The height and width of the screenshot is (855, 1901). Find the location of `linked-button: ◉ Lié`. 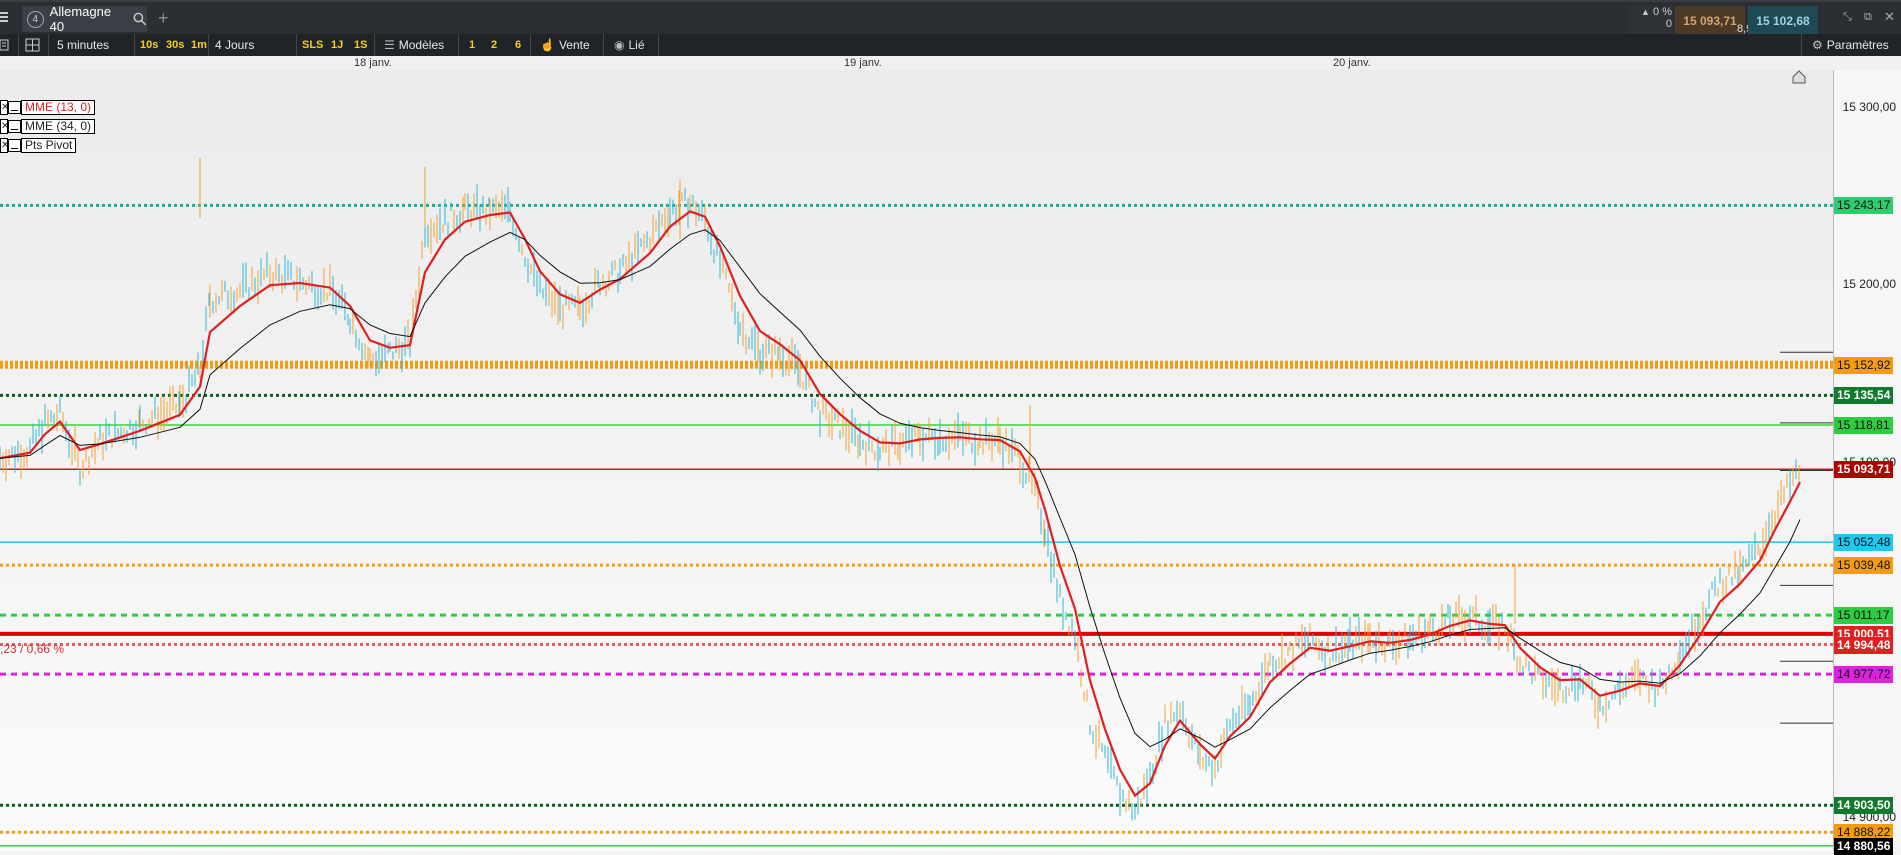

linked-button: ◉ Lié is located at coordinates (629, 45).